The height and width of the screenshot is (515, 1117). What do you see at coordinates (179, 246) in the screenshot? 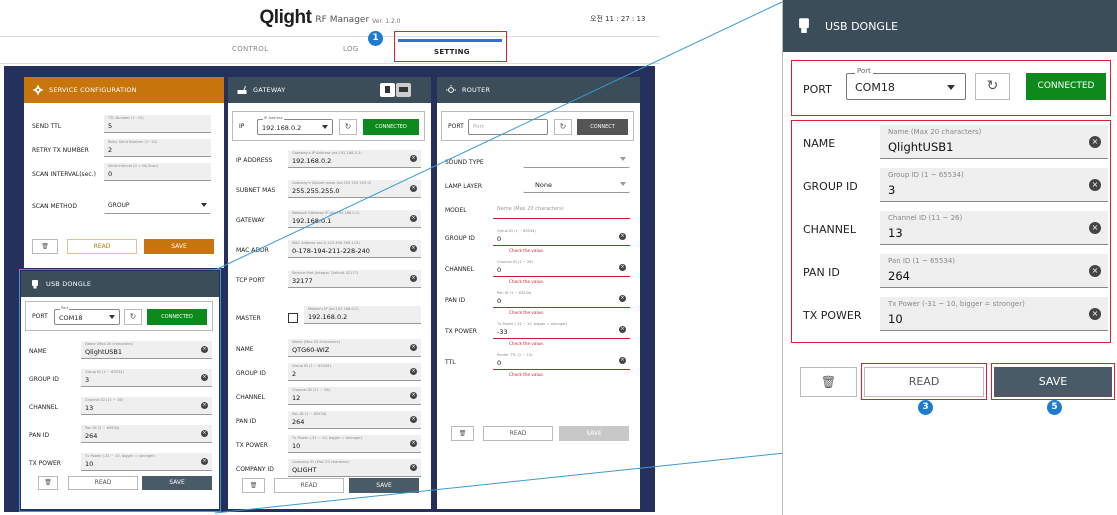
I see `service-save-button: SAVE` at bounding box center [179, 246].